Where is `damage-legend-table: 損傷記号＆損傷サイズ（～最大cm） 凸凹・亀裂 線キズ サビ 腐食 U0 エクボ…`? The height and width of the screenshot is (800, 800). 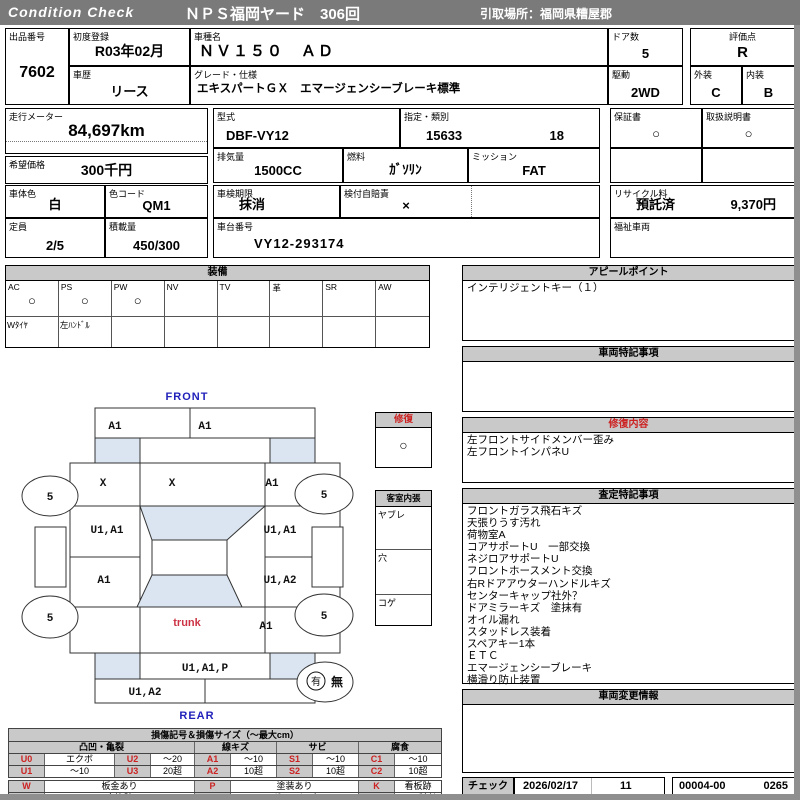 damage-legend-table: 損傷記号＆損傷サイズ（～最大cm） 凸凹・亀裂 線キズ サビ 腐食 U0 エクボ… is located at coordinates (225, 764).